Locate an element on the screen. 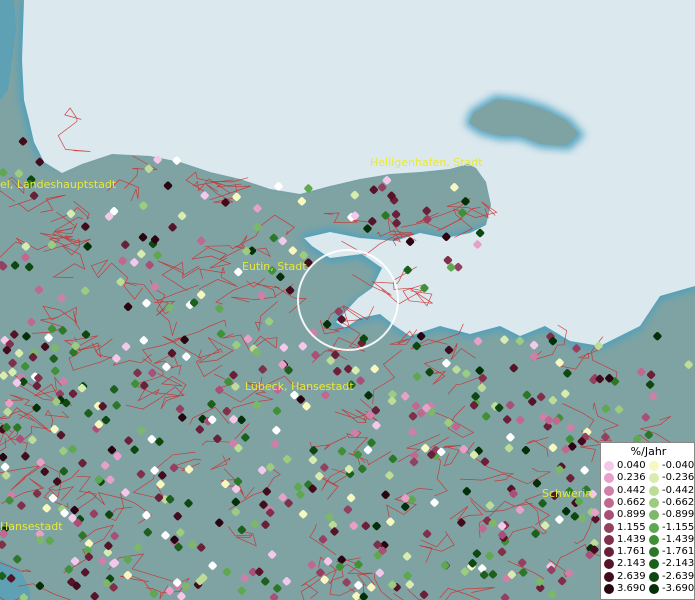 Image resolution: width=695 pixels, height=600 pixels. legend-value: -0.662 is located at coordinates (678, 502).